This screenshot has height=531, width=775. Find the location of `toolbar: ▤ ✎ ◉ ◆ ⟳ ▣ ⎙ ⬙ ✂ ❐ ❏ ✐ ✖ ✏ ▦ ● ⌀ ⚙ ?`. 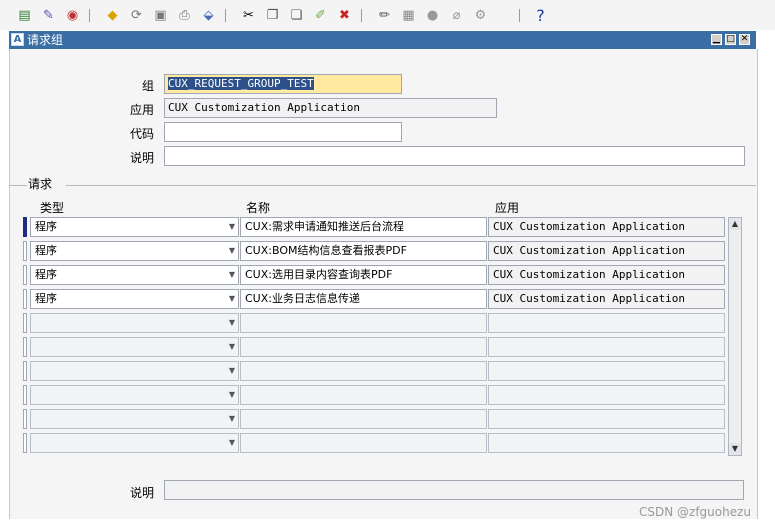

toolbar: ▤ ✎ ◉ ◆ ⟳ ▣ ⎙ ⬙ ✂ ❐ ❏ ✐ ✖ ✏ ▦ ● ⌀ ⚙ ? is located at coordinates (387, 15).